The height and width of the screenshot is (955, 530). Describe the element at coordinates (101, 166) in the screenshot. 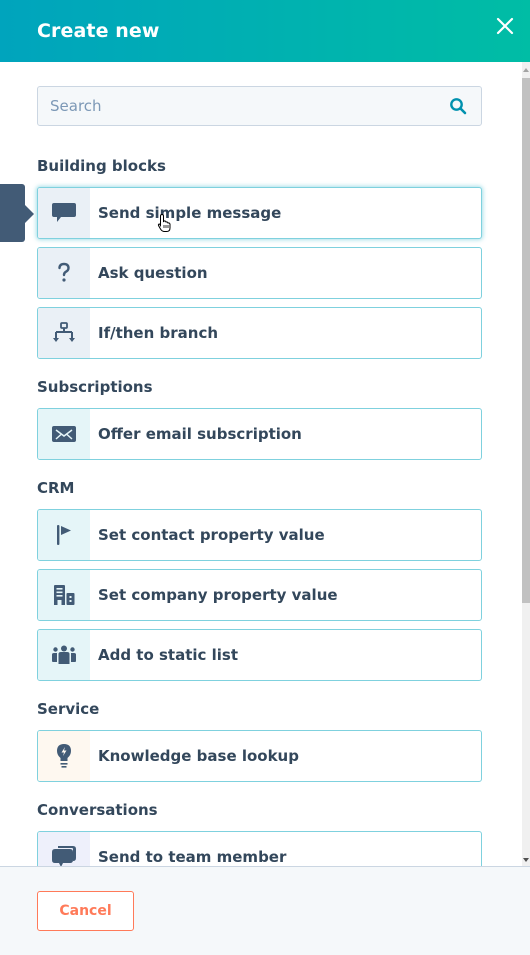

I see `section-label-building-blocks: Building blocks` at that location.